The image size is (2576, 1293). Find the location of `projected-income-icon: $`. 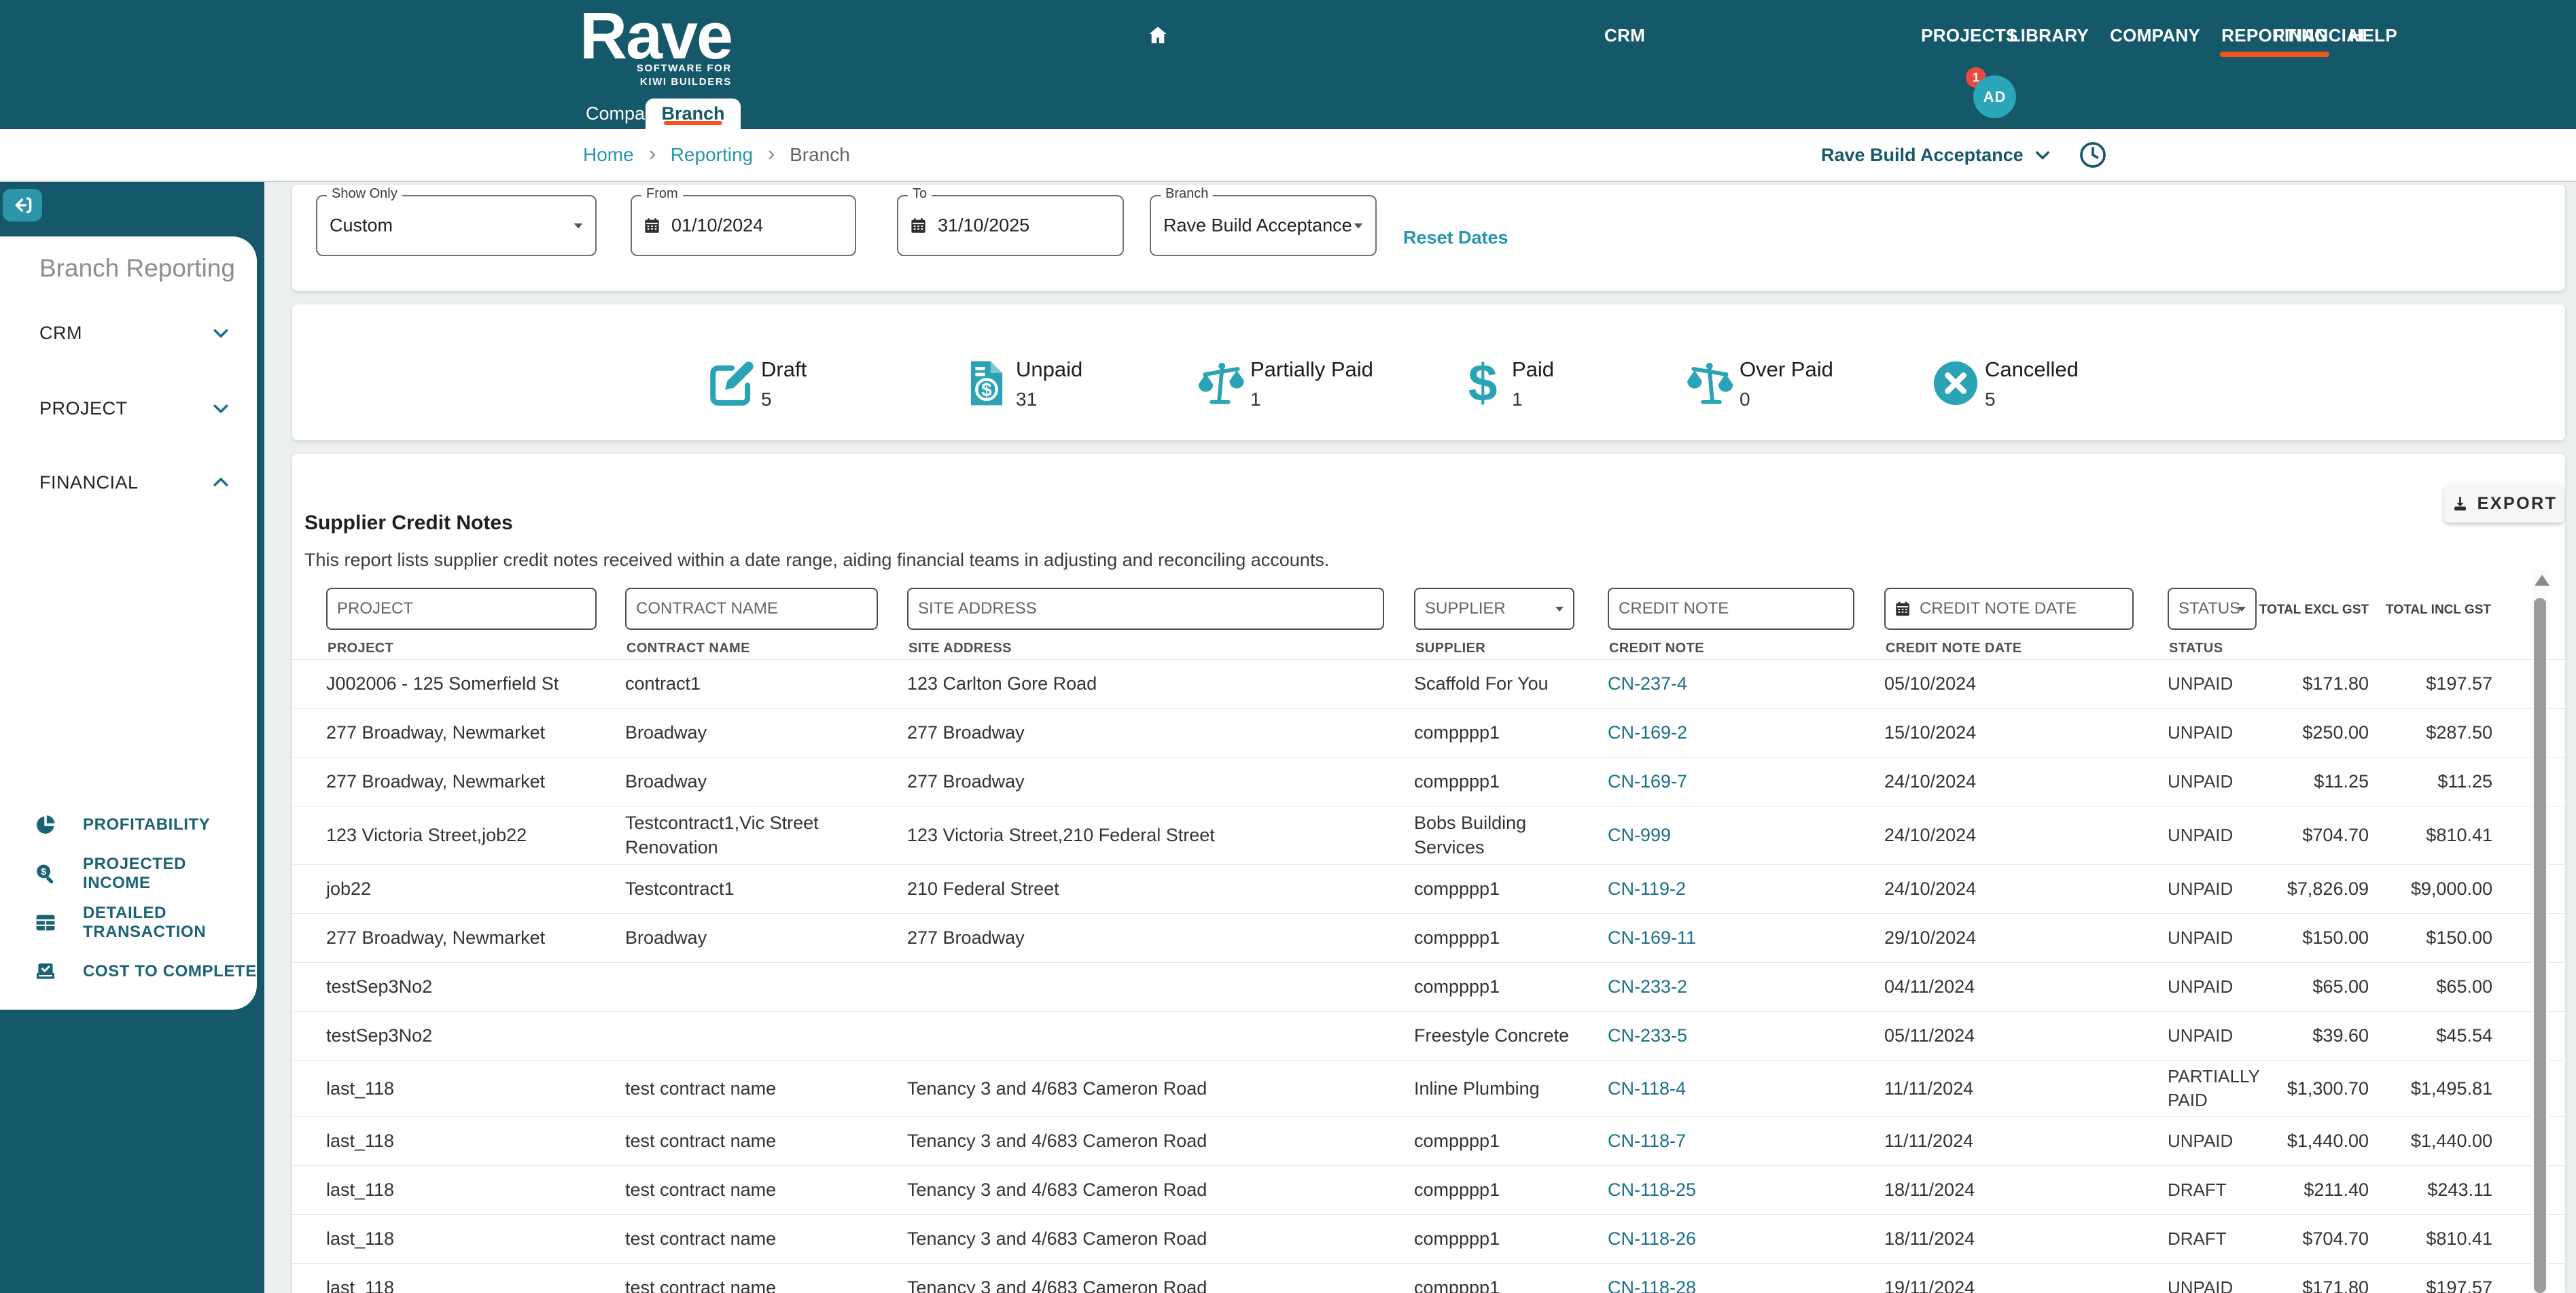

projected-income-icon: $ is located at coordinates (45, 873).